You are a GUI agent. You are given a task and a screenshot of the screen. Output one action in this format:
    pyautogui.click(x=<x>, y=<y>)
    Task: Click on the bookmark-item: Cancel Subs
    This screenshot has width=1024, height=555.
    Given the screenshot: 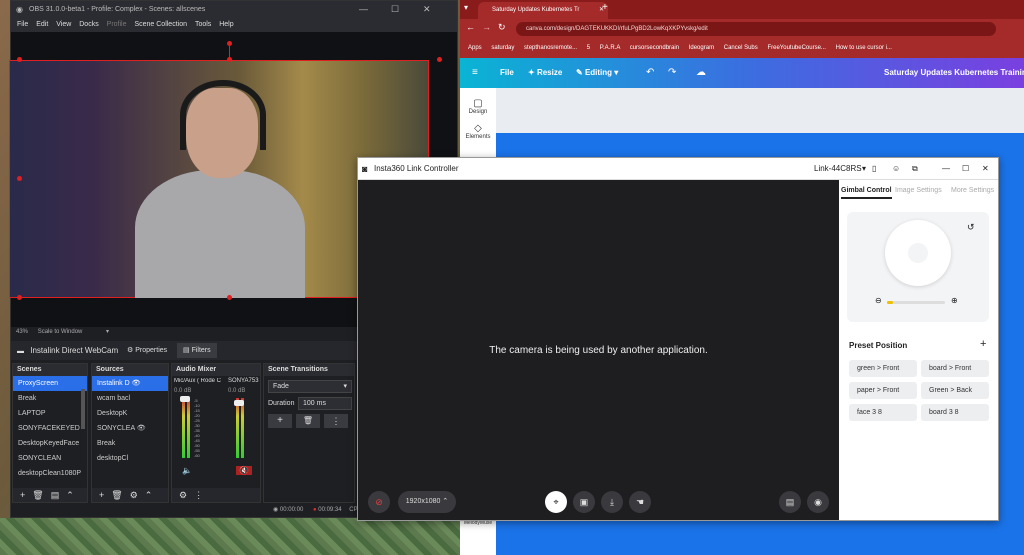 What is the action you would take?
    pyautogui.click(x=741, y=48)
    